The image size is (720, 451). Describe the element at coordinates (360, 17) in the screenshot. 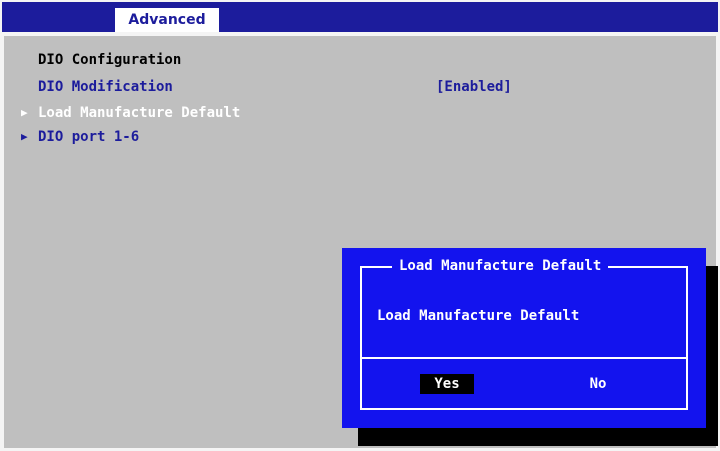

I see `top-menu-bar: Advanced` at that location.